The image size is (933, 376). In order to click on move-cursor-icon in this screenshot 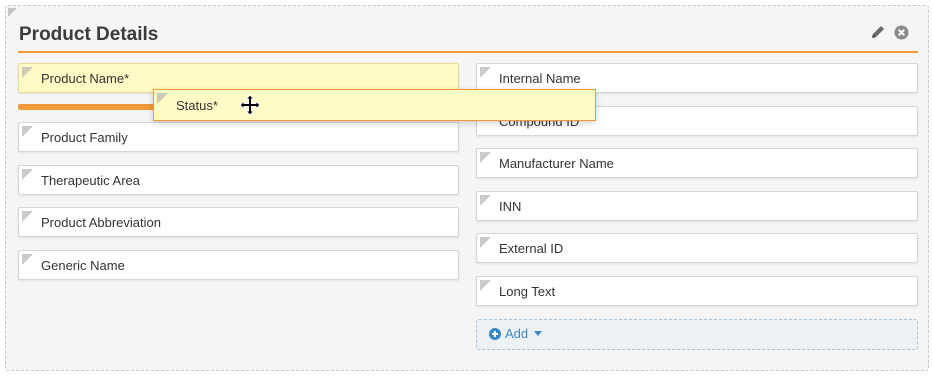, I will do `click(250, 105)`.